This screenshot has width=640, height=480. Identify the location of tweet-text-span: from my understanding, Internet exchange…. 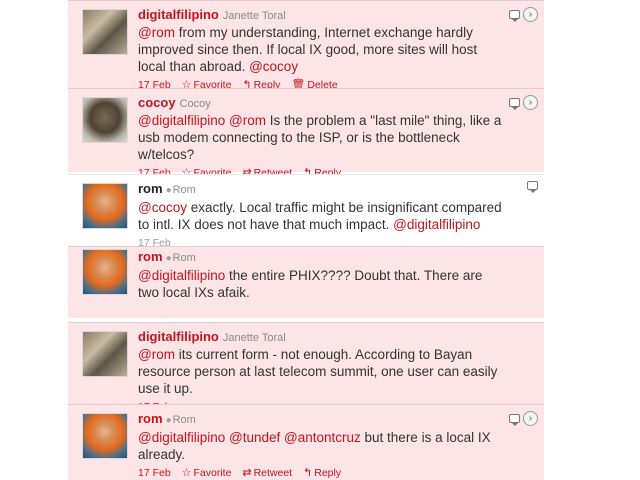
(308, 49).